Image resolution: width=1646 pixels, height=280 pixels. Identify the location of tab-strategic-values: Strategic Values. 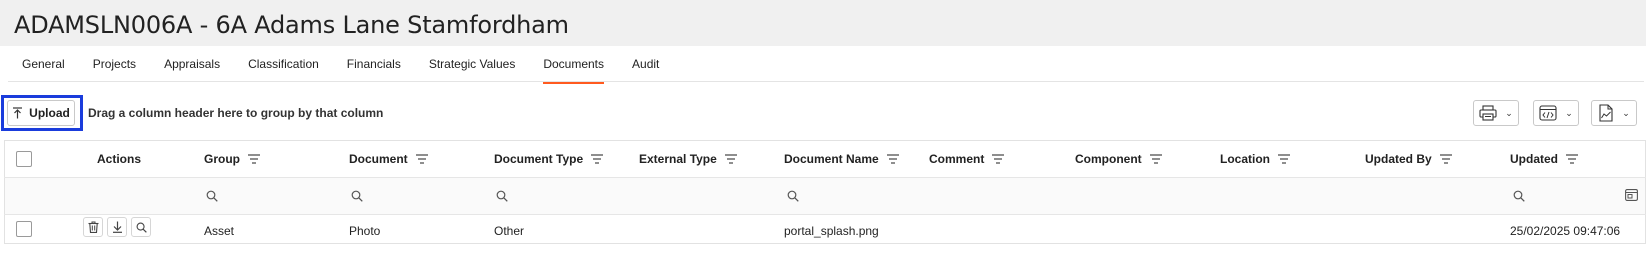
(472, 64).